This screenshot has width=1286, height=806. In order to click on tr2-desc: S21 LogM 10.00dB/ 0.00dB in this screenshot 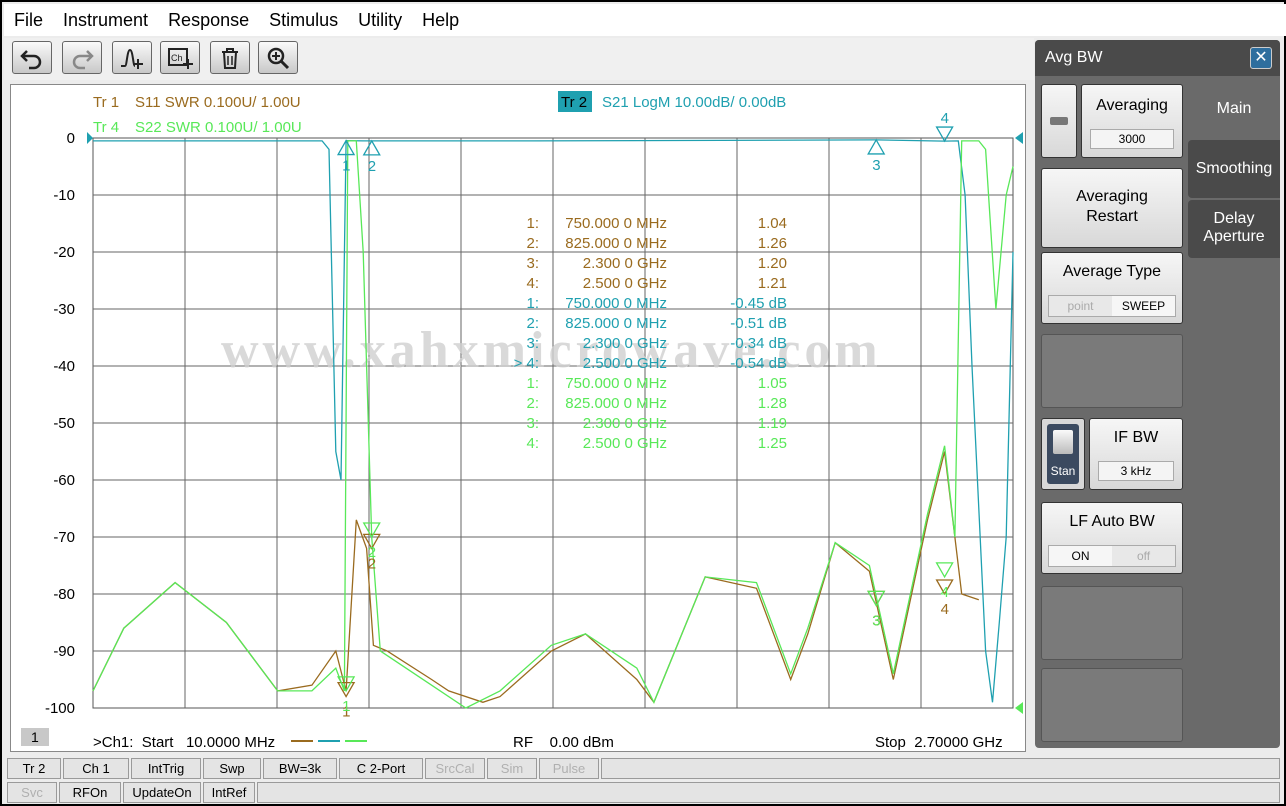, I will do `click(694, 102)`.